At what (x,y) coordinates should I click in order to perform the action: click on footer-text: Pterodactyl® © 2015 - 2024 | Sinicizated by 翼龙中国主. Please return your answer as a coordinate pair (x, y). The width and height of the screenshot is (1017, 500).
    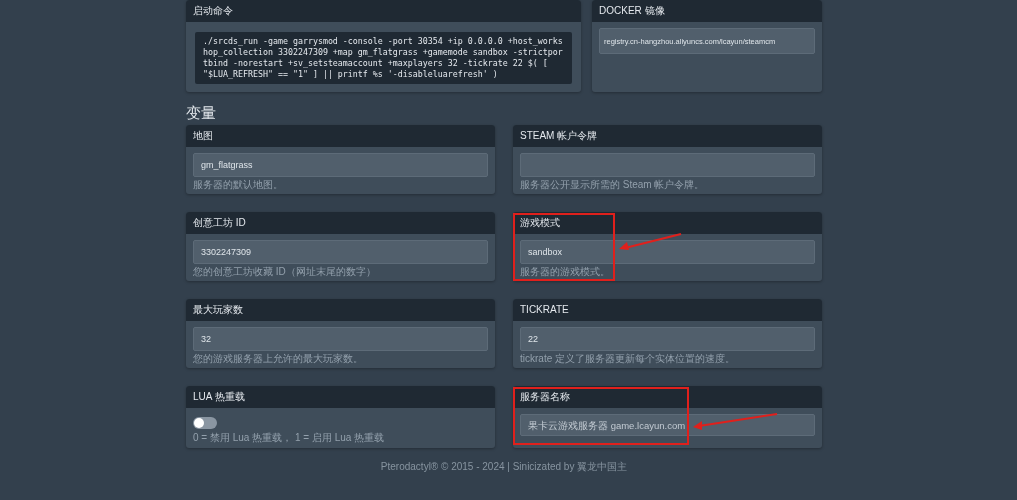
    Looking at the image, I should click on (504, 467).